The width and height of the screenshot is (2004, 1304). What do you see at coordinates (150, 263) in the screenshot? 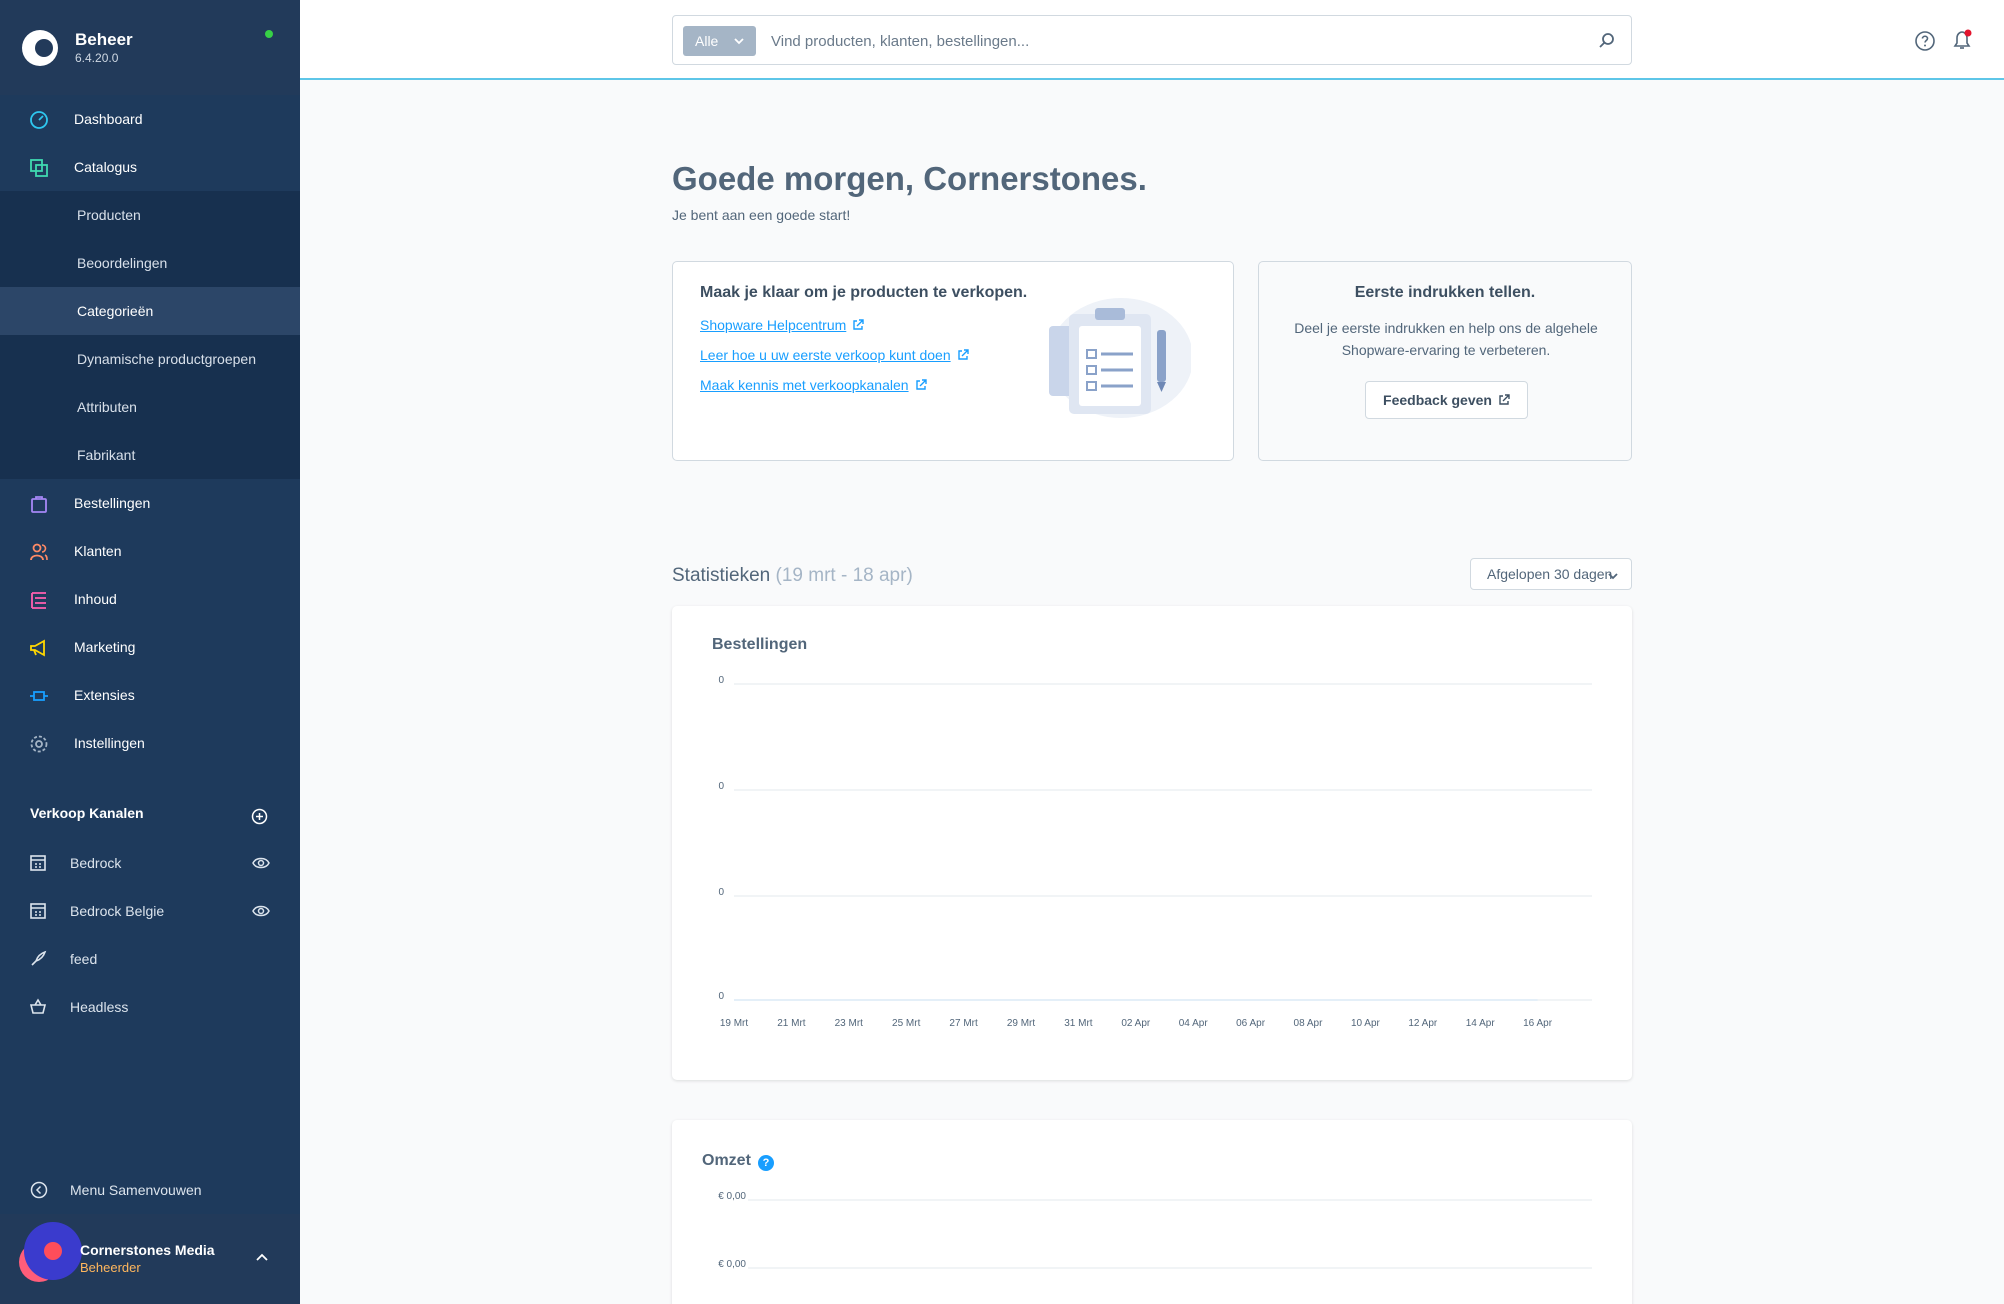
I see `sidebar-item-beoordelingen: Beoordelingen` at bounding box center [150, 263].